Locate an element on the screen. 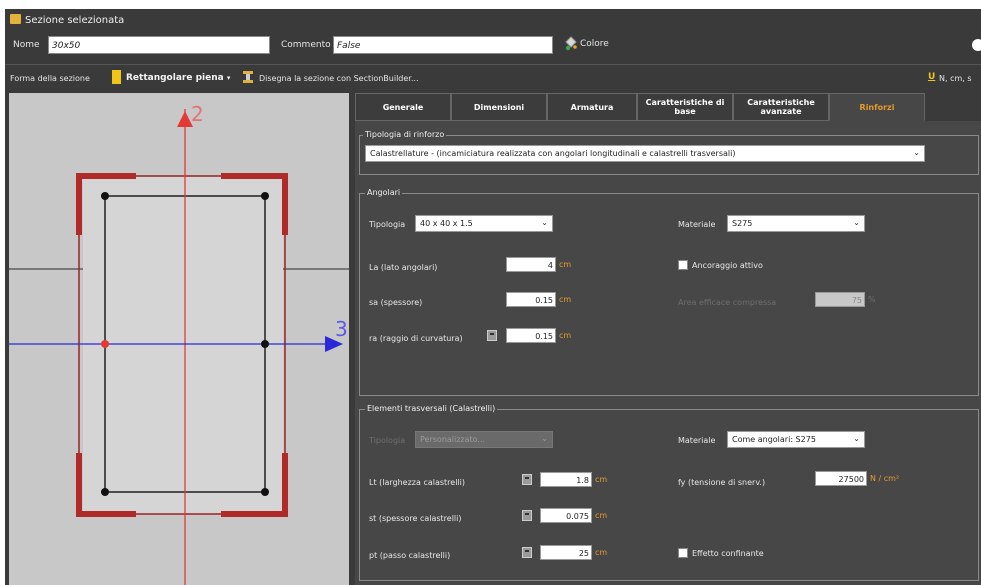 Image resolution: width=981 pixels, height=585 pixels. name-label: Nome is located at coordinates (26, 45).